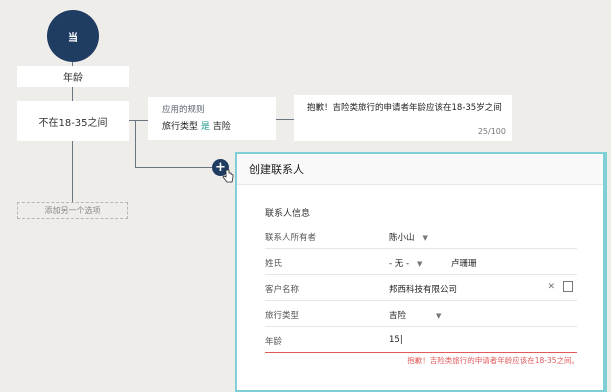  What do you see at coordinates (288, 214) in the screenshot?
I see `section-title: 联系人信息` at bounding box center [288, 214].